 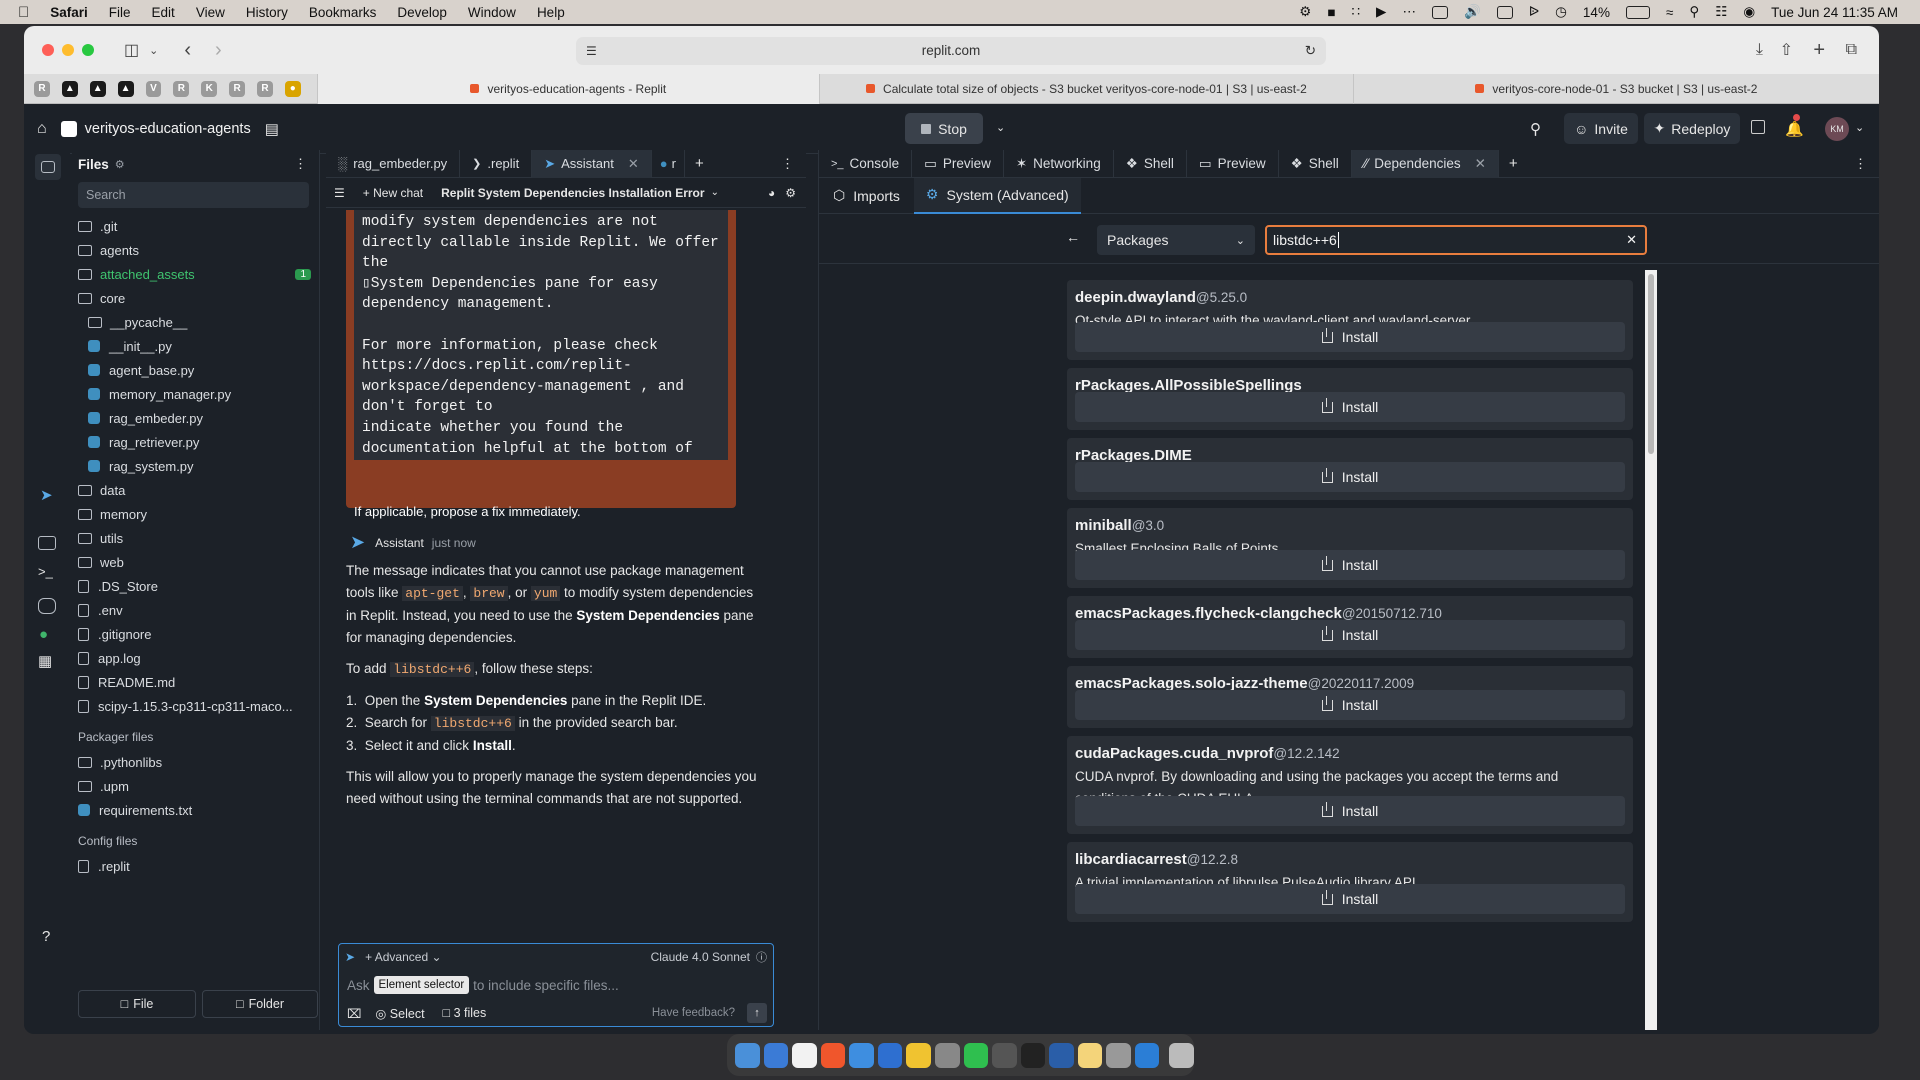 I want to click on file-item: agent_base.py, so click(x=198, y=370).